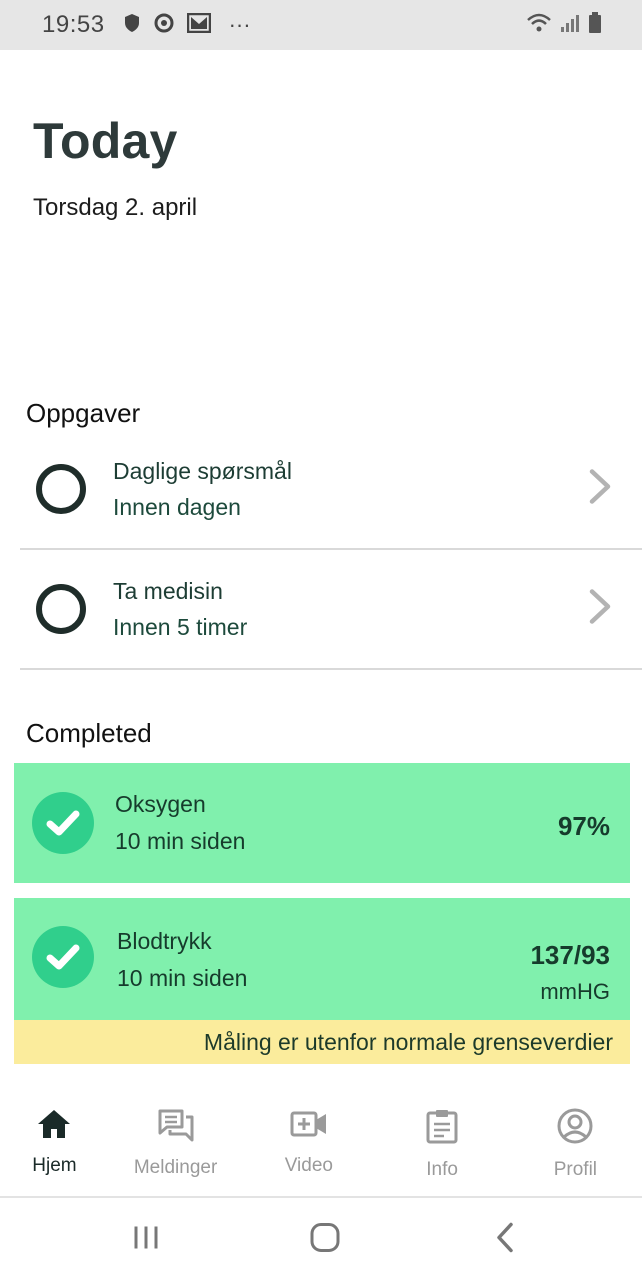 The width and height of the screenshot is (642, 1280). What do you see at coordinates (160, 804) in the screenshot?
I see `completed-title: Oksygen` at bounding box center [160, 804].